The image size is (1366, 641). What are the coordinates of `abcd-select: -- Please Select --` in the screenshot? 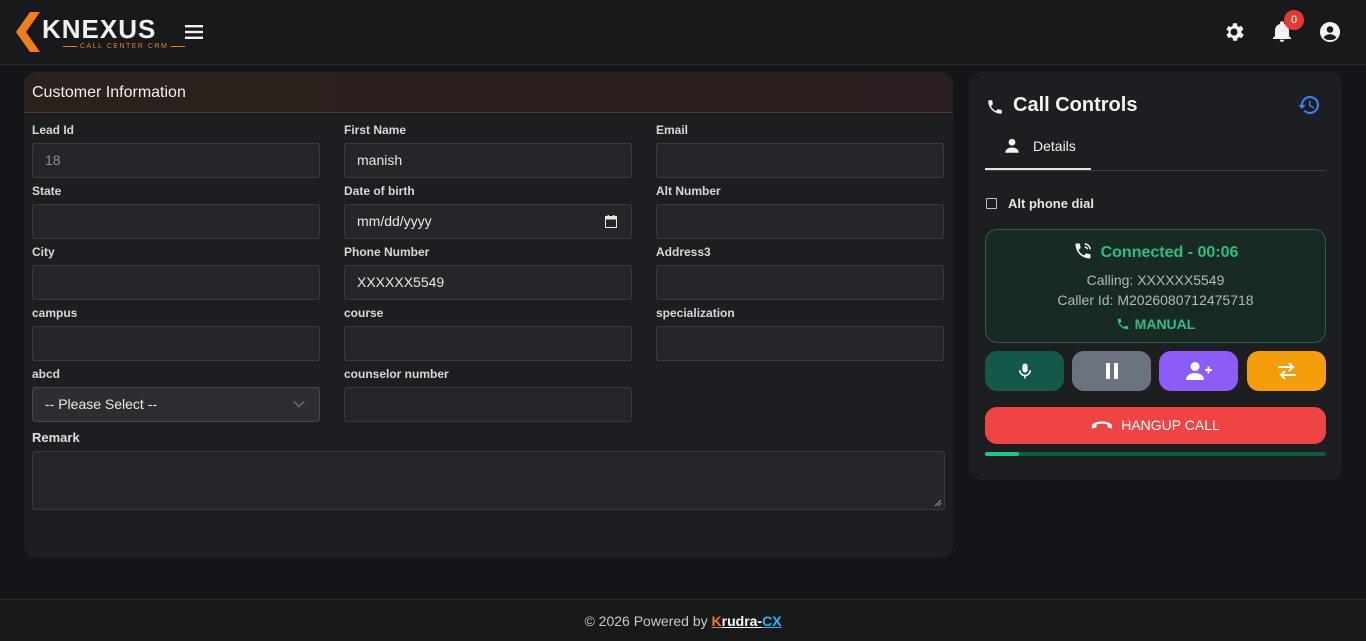 It's located at (176, 404).